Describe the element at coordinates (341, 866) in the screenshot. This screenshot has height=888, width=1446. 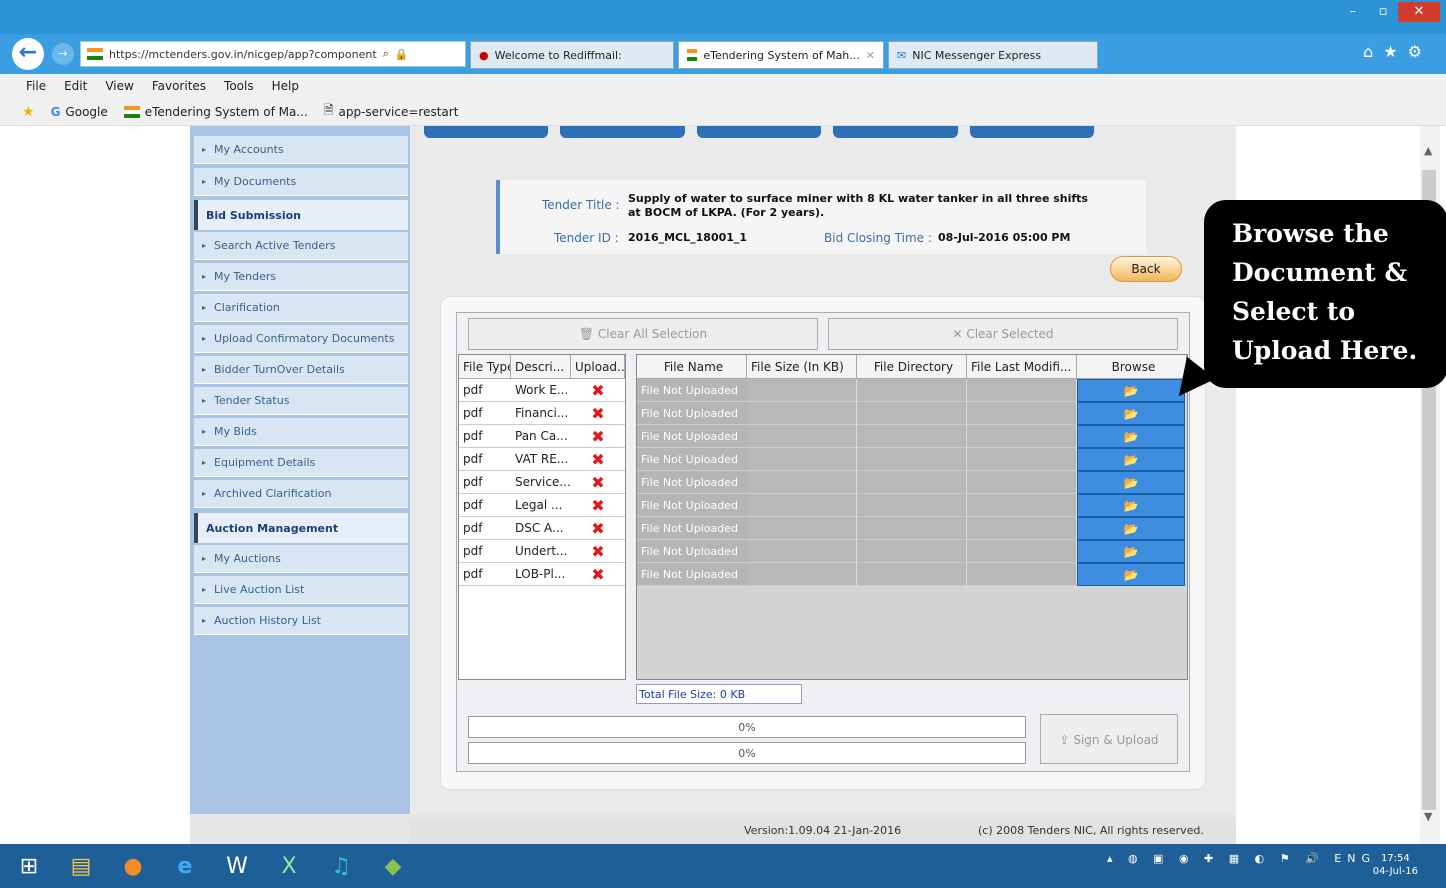
I see `headphones-icon: ♫` at that location.